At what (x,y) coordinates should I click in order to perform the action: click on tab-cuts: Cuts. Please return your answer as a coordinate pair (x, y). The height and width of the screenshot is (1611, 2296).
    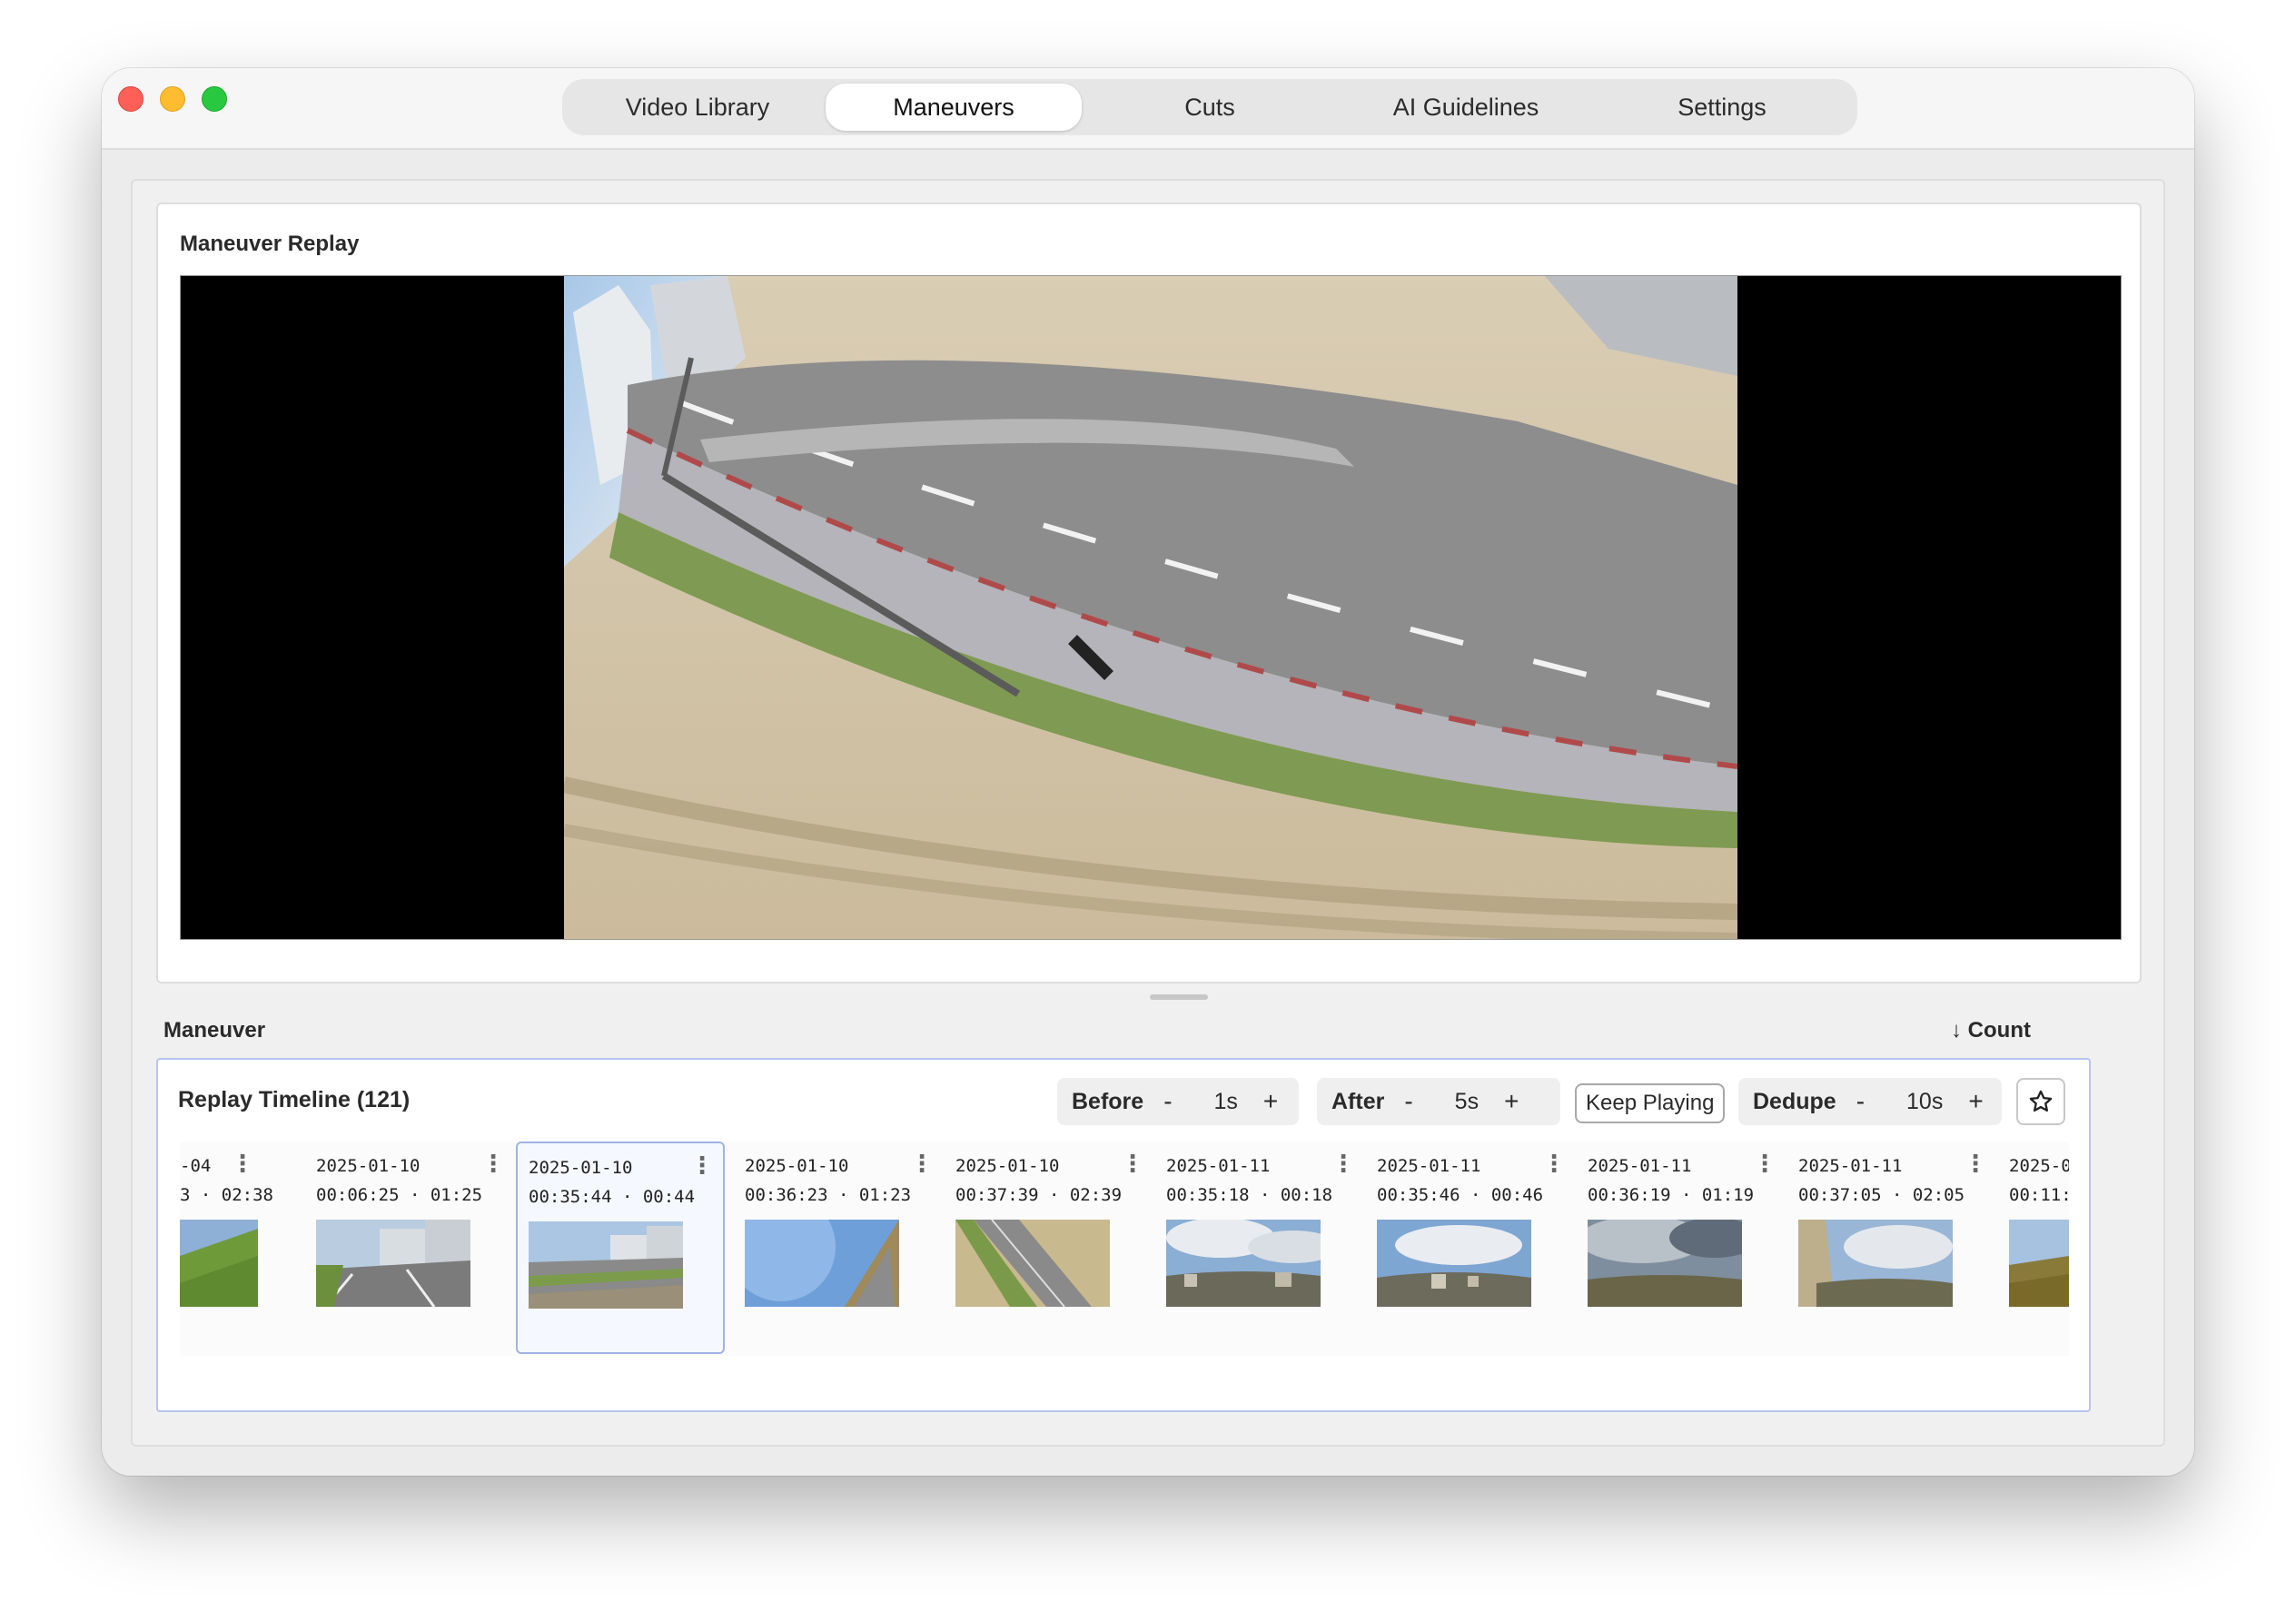
    Looking at the image, I should click on (1210, 107).